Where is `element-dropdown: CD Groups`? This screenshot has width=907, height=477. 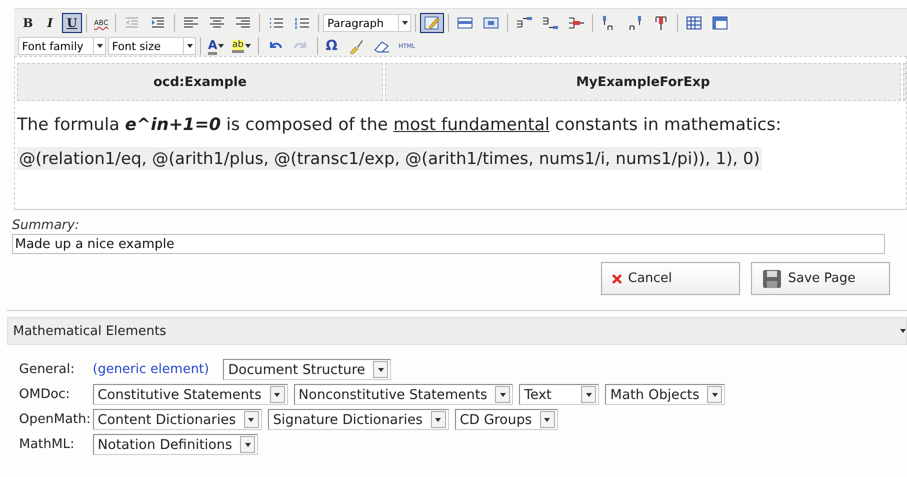
element-dropdown: CD Groups is located at coordinates (506, 419).